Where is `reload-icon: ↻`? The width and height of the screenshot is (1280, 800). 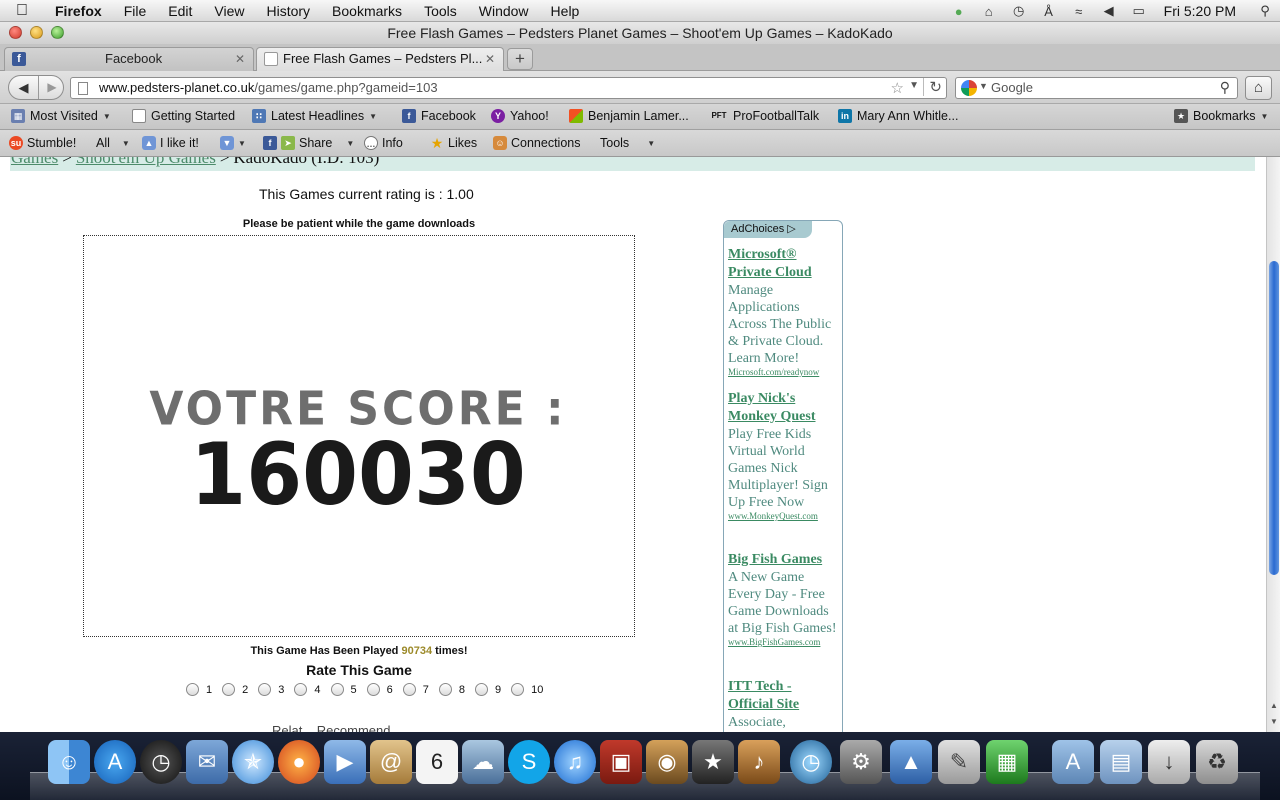
reload-icon: ↻ is located at coordinates (932, 87).